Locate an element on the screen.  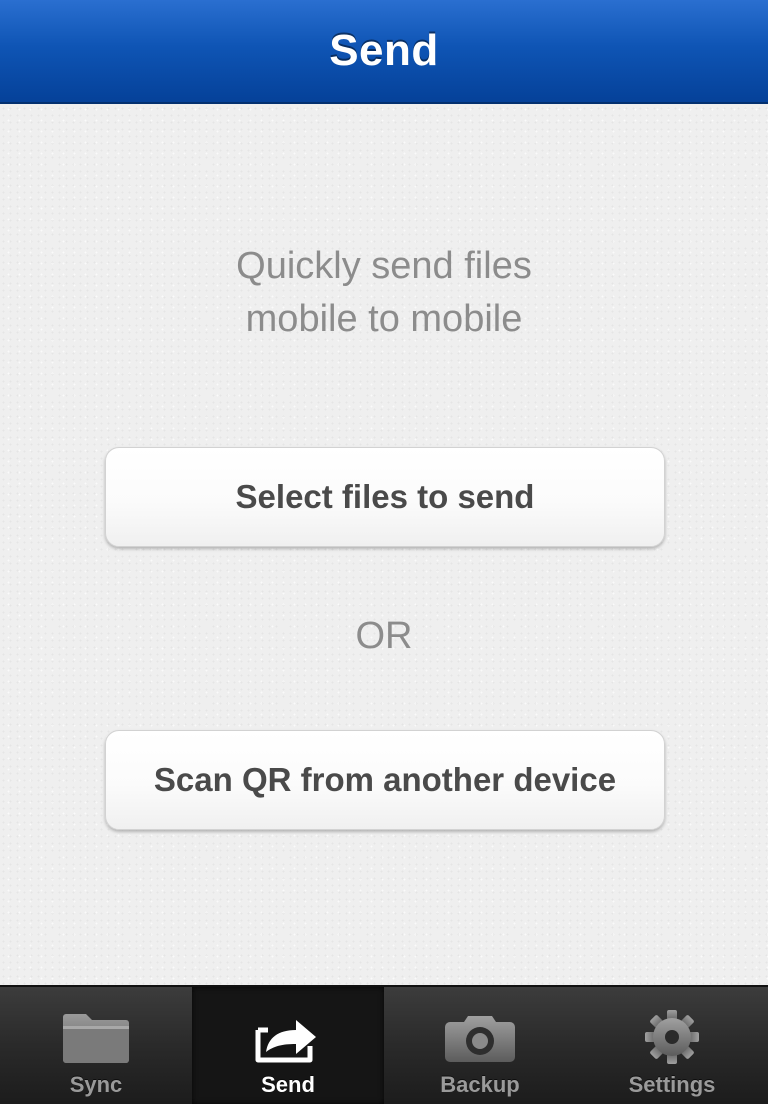
scan-qr-button: Scan QR from another device is located at coordinates (385, 780).